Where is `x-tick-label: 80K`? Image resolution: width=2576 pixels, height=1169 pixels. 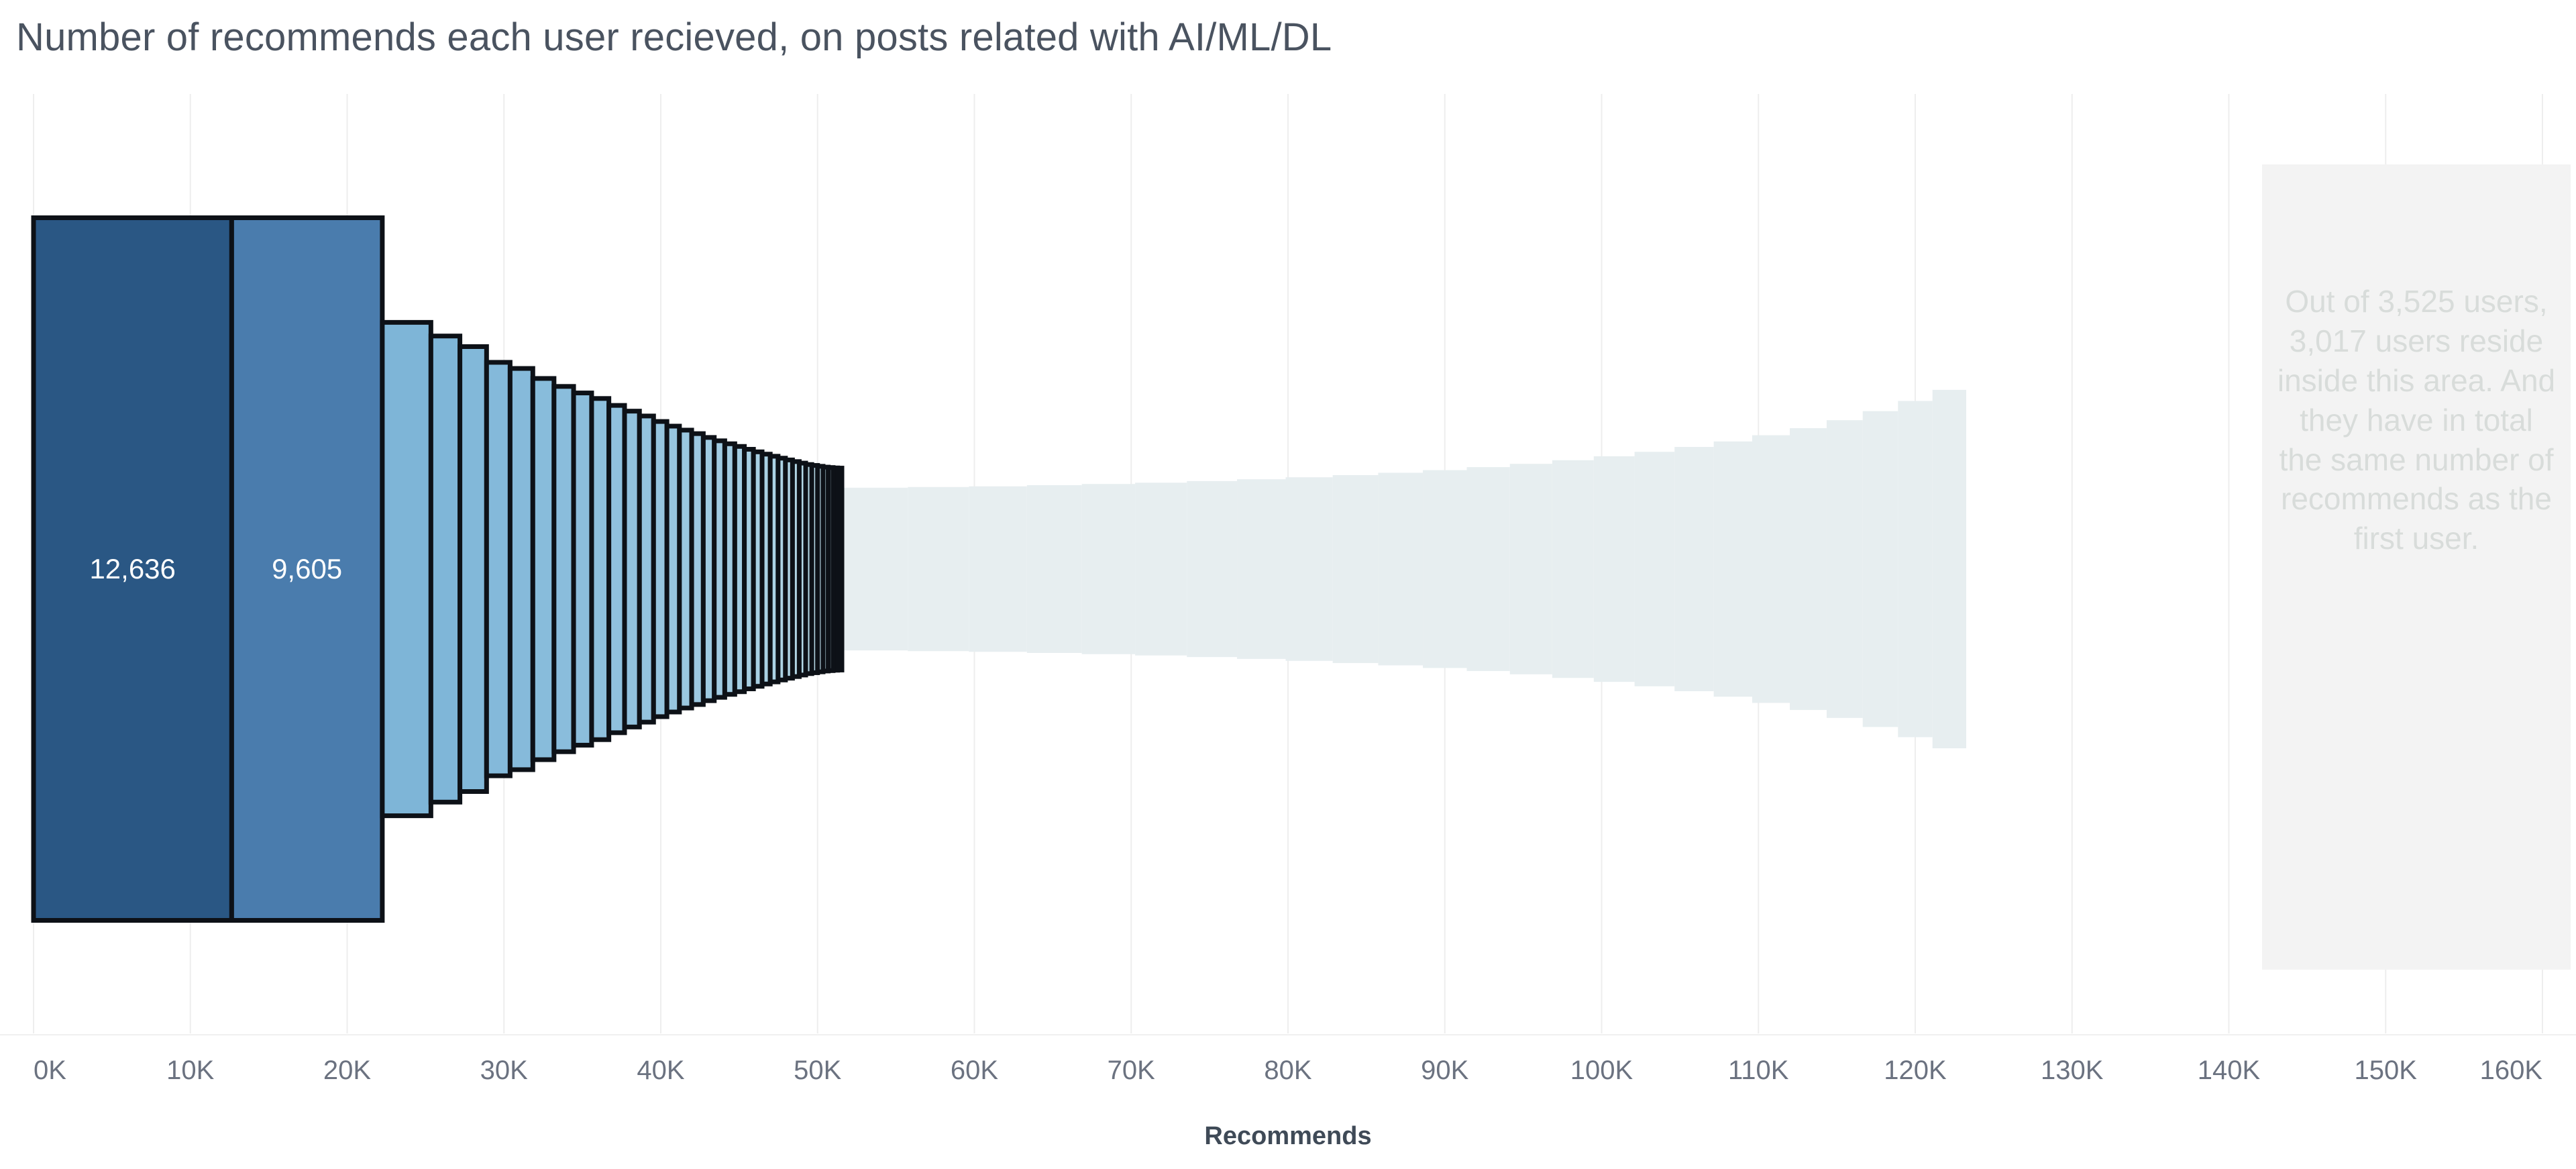
x-tick-label: 80K is located at coordinates (1287, 1070).